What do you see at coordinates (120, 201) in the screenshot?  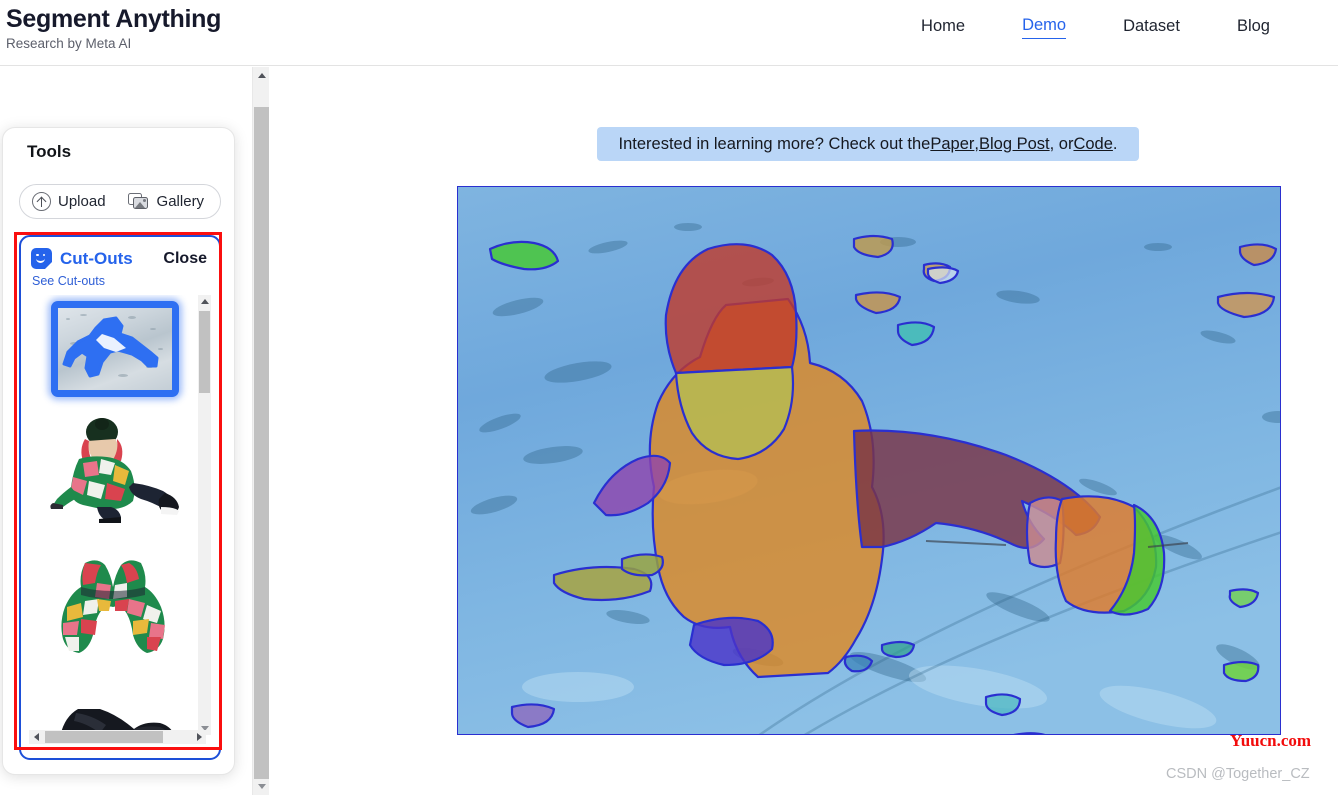 I see `upload-gallery-group: Upload Gallery` at bounding box center [120, 201].